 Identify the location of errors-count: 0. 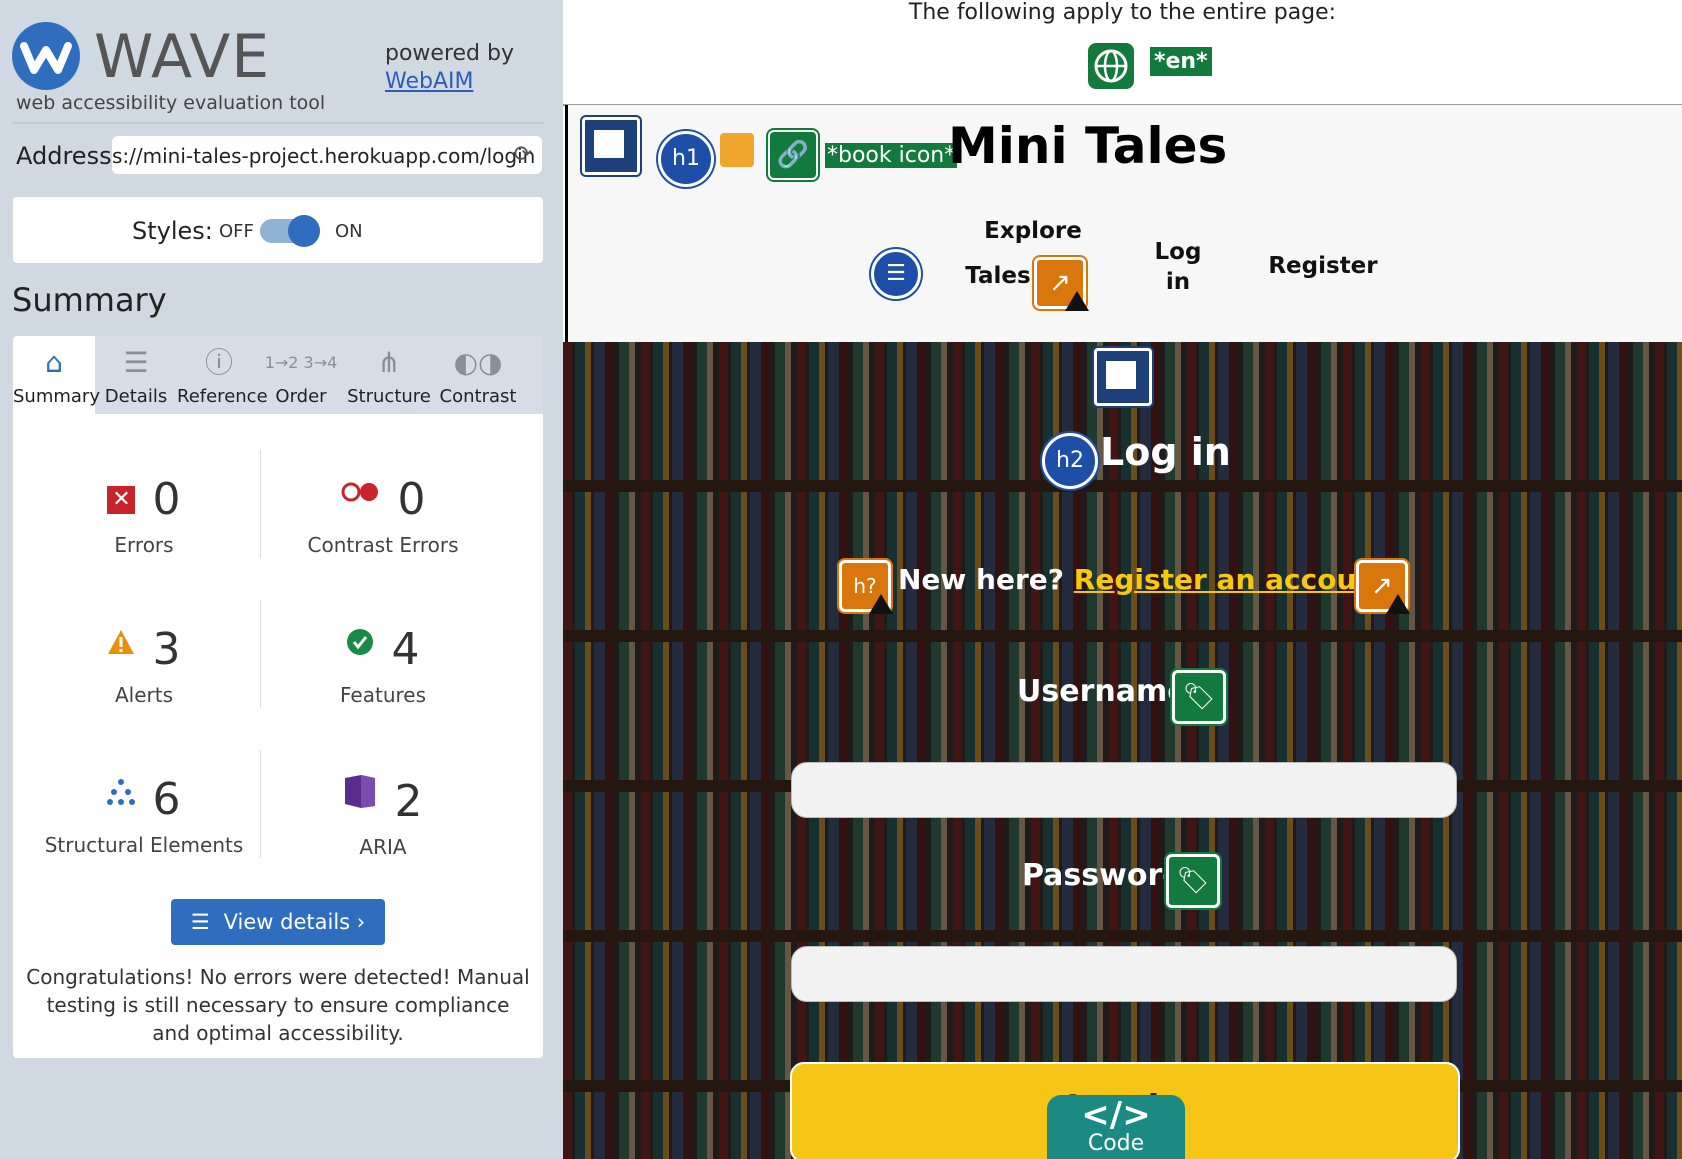
(166, 499).